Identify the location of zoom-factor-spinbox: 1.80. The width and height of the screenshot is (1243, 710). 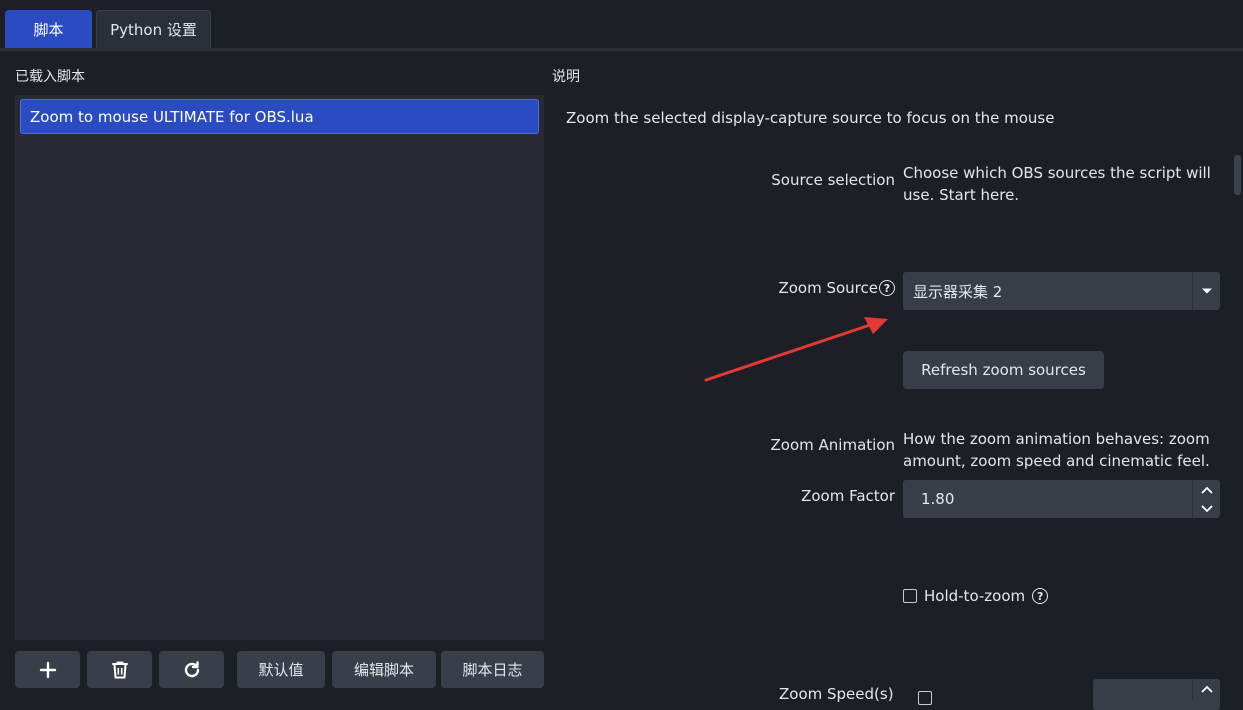
(1061, 499).